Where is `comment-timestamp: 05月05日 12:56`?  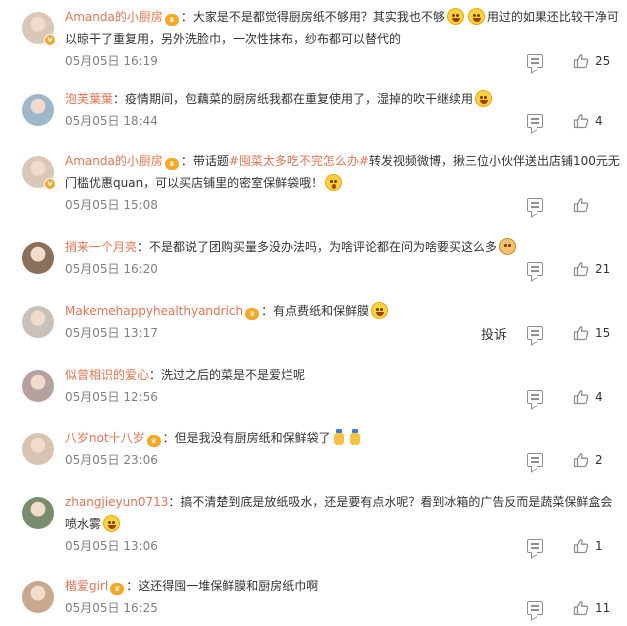
comment-timestamp: 05月05日 12:56 is located at coordinates (111, 397).